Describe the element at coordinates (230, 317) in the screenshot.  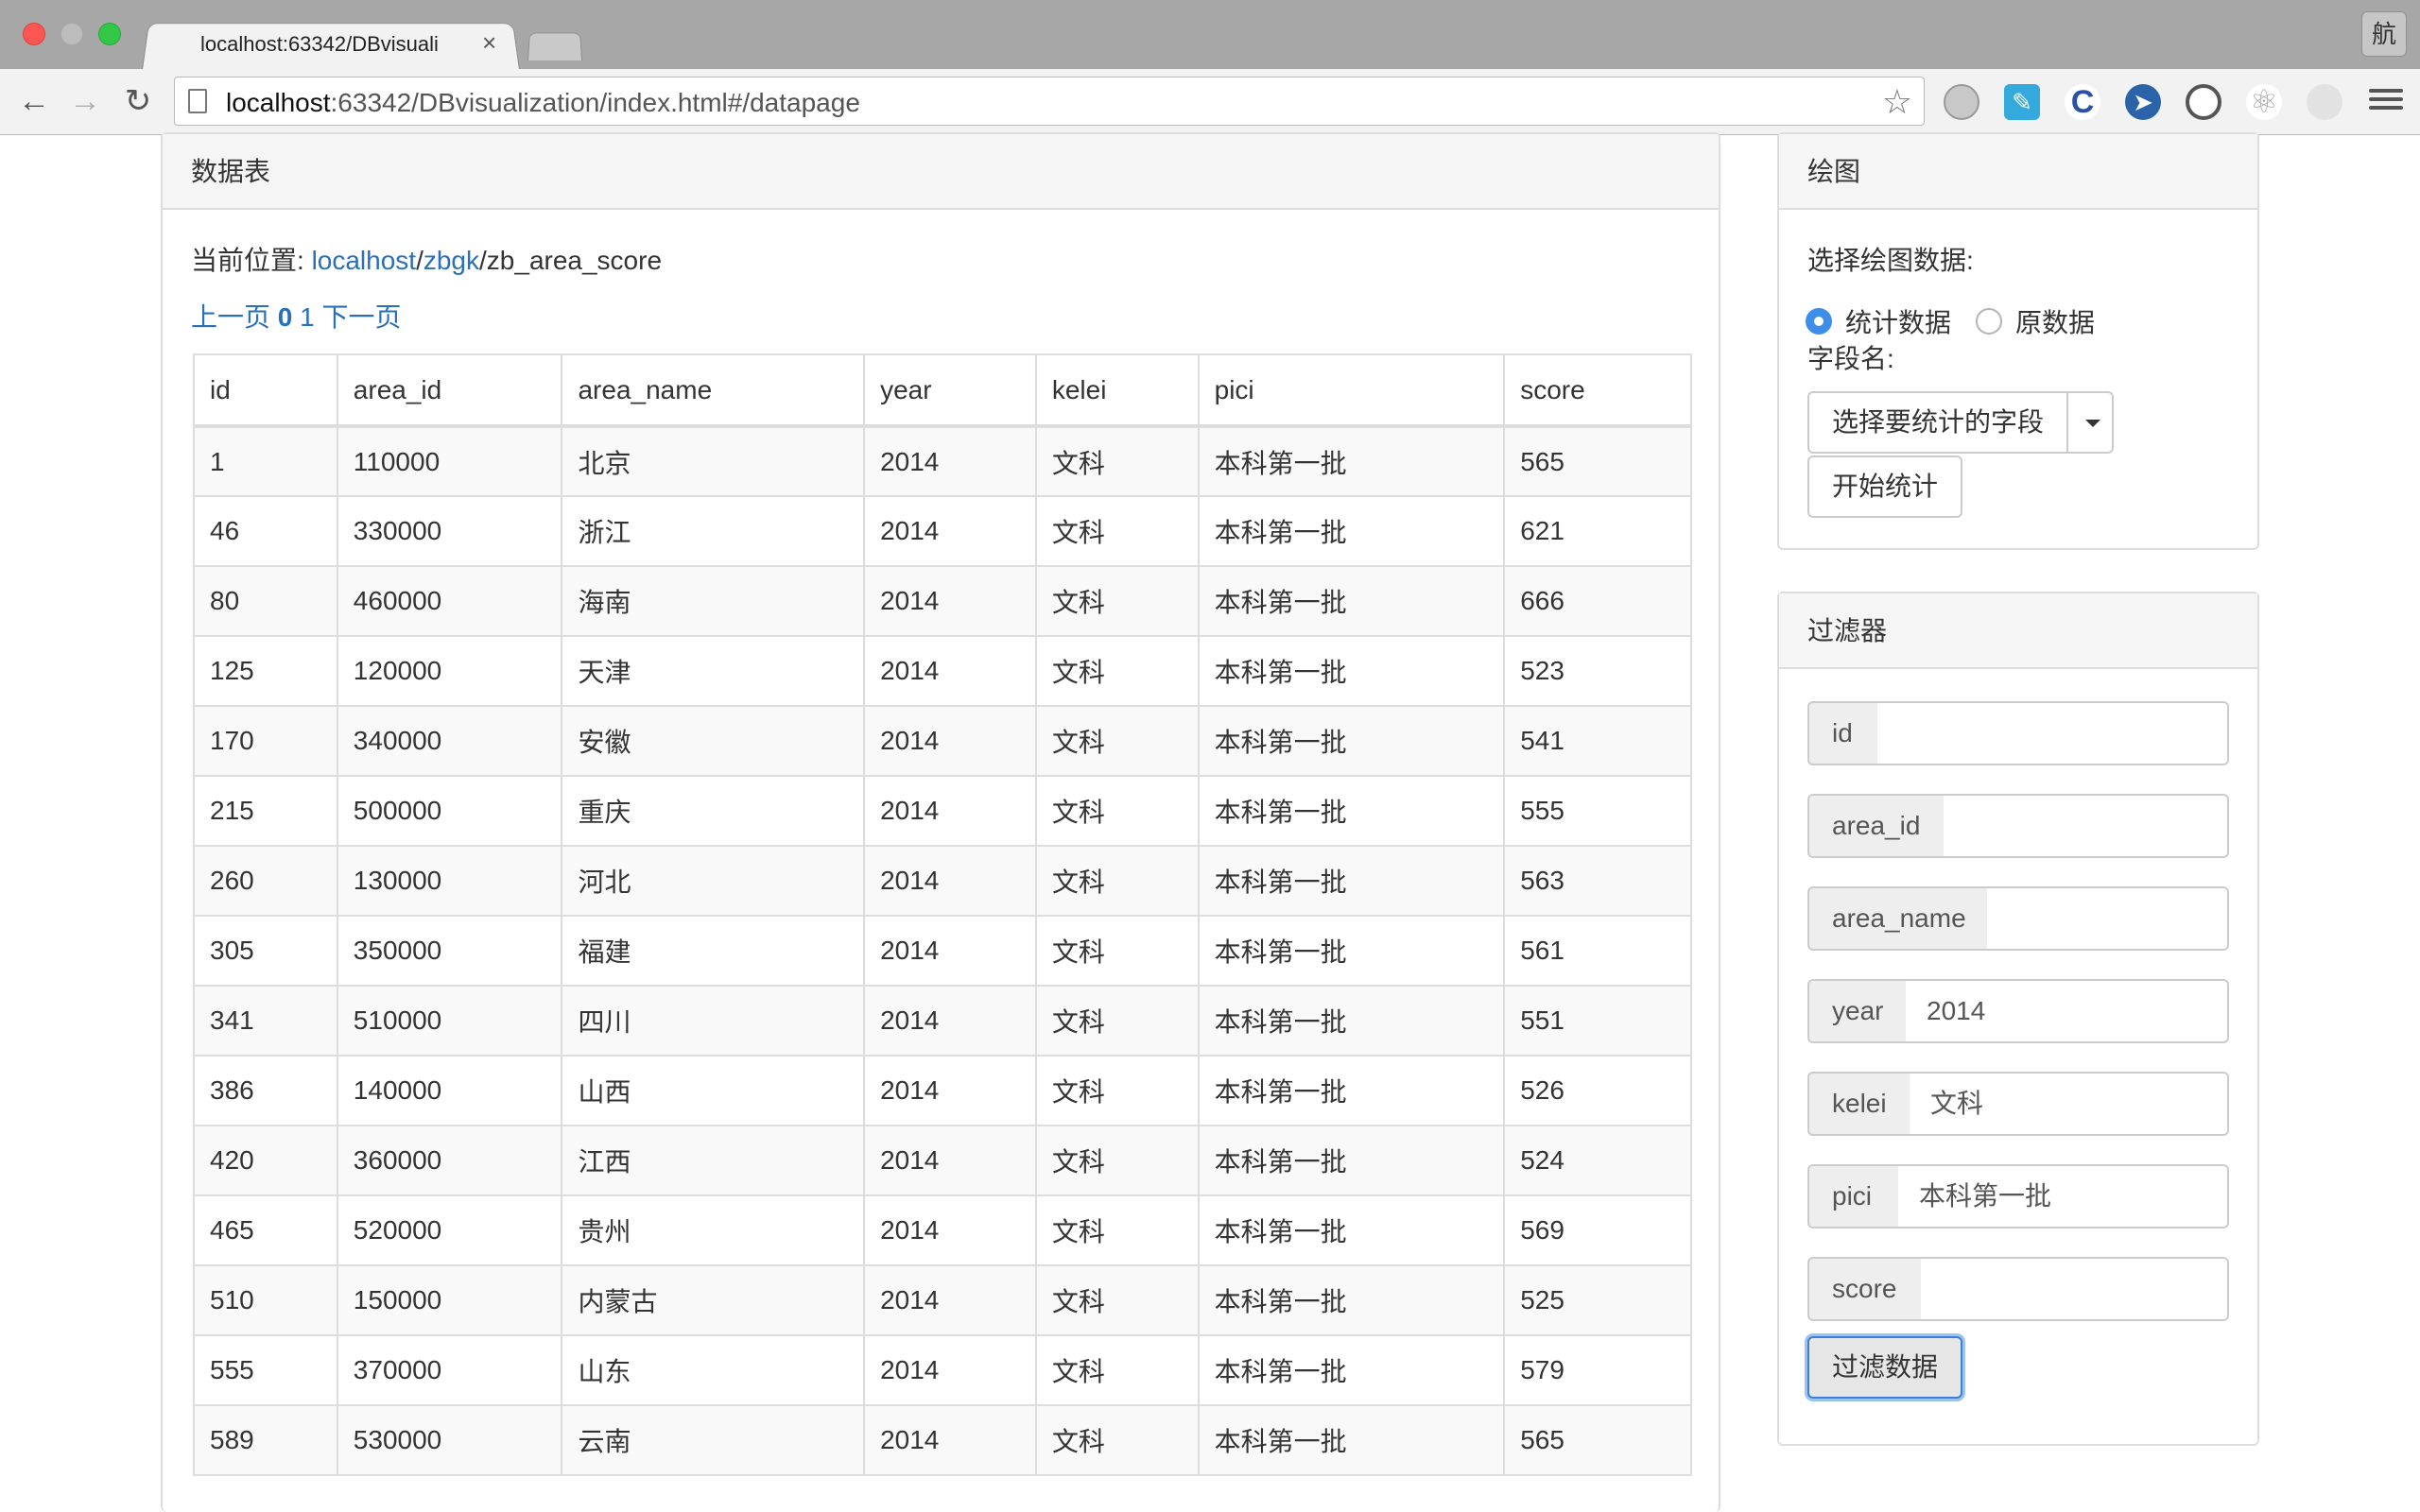
I see `prev-page-link: 上一页` at that location.